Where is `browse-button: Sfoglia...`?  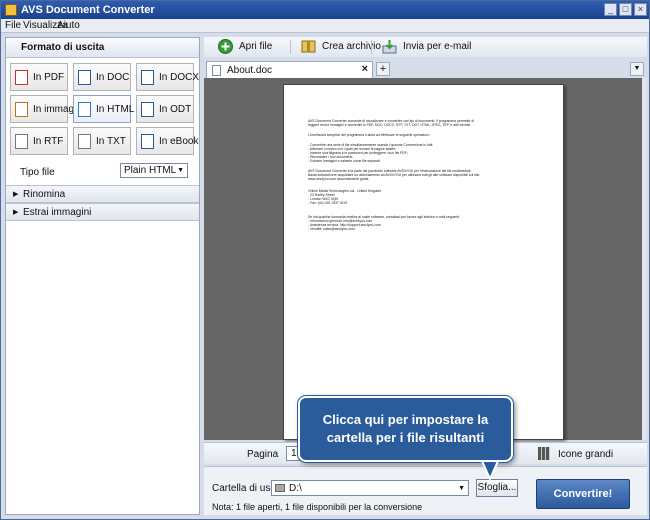 browse-button: Sfoglia... is located at coordinates (497, 488).